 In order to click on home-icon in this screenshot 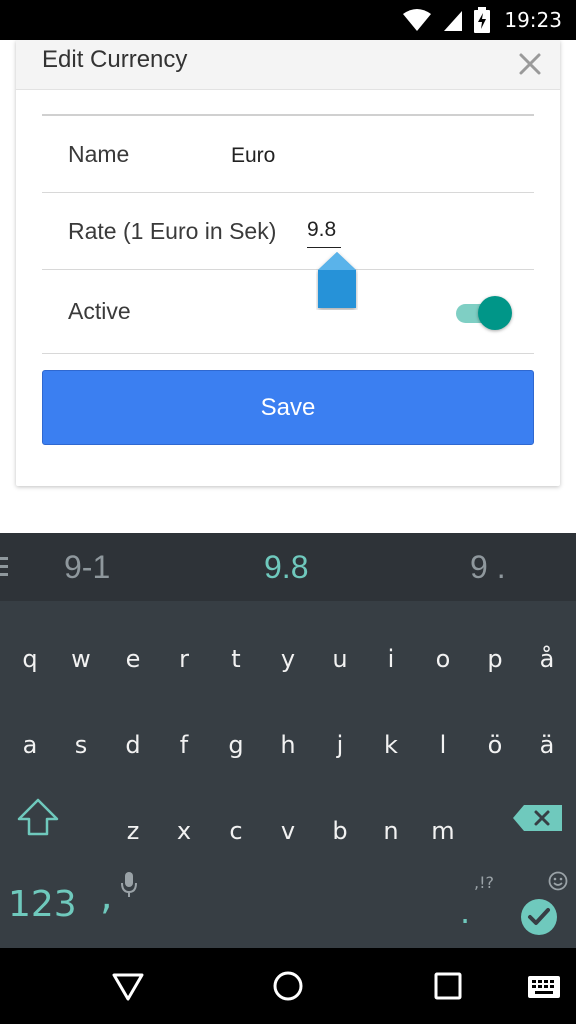, I will do `click(288, 986)`.